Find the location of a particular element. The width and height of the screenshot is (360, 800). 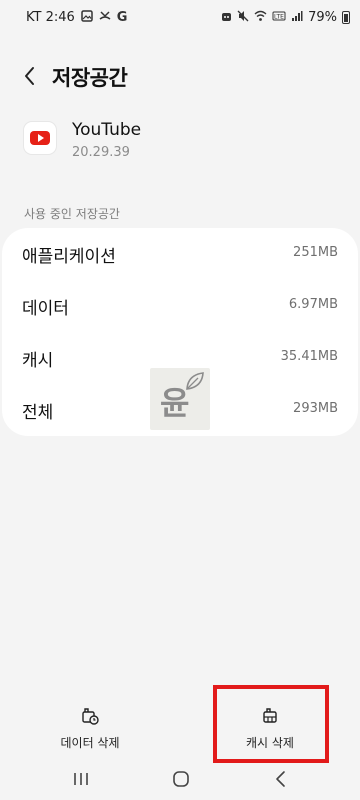

watermark-logo: 윤 is located at coordinates (180, 399).